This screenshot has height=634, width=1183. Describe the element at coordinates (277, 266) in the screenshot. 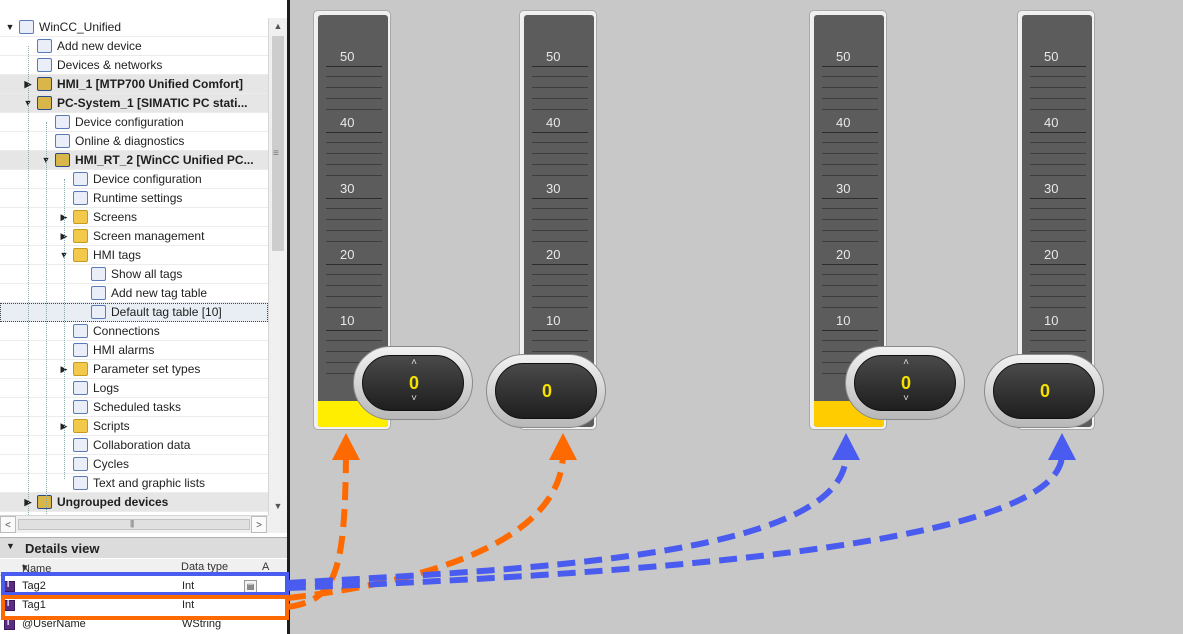

I see `tree-vertical-scrollbar: ▲ ≡ ▼` at that location.